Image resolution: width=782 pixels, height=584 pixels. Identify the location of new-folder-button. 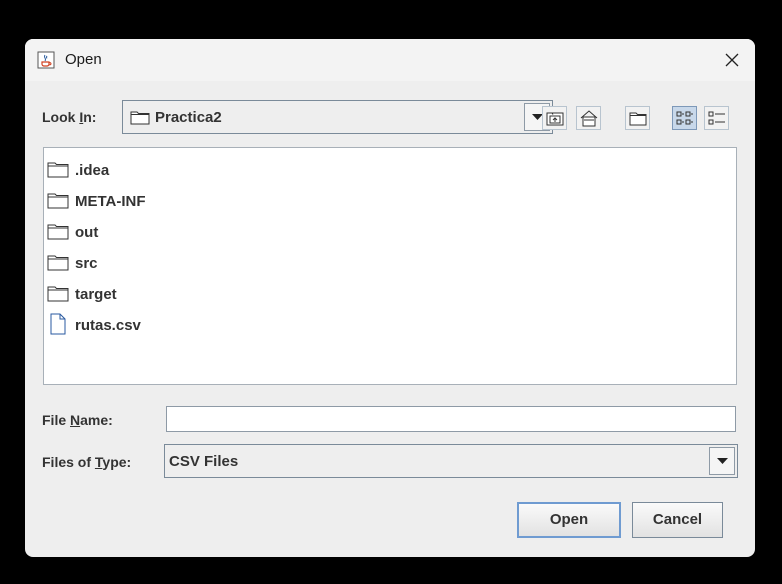
(637, 118).